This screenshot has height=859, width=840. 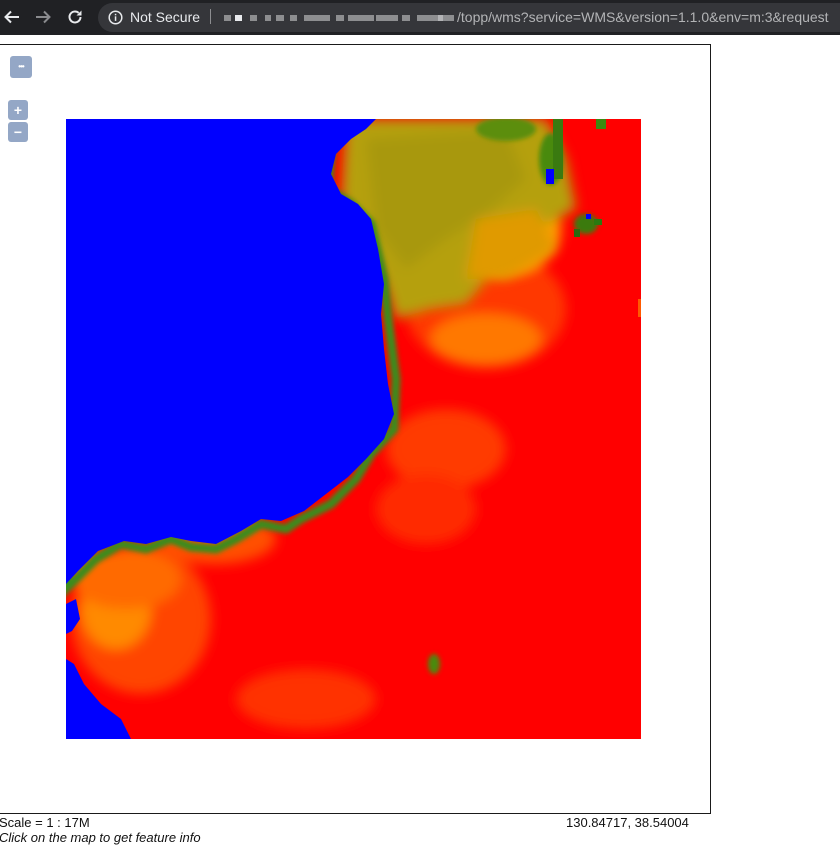 What do you see at coordinates (627, 822) in the screenshot?
I see `coordinate-readout: 130.84717, 38.54004` at bounding box center [627, 822].